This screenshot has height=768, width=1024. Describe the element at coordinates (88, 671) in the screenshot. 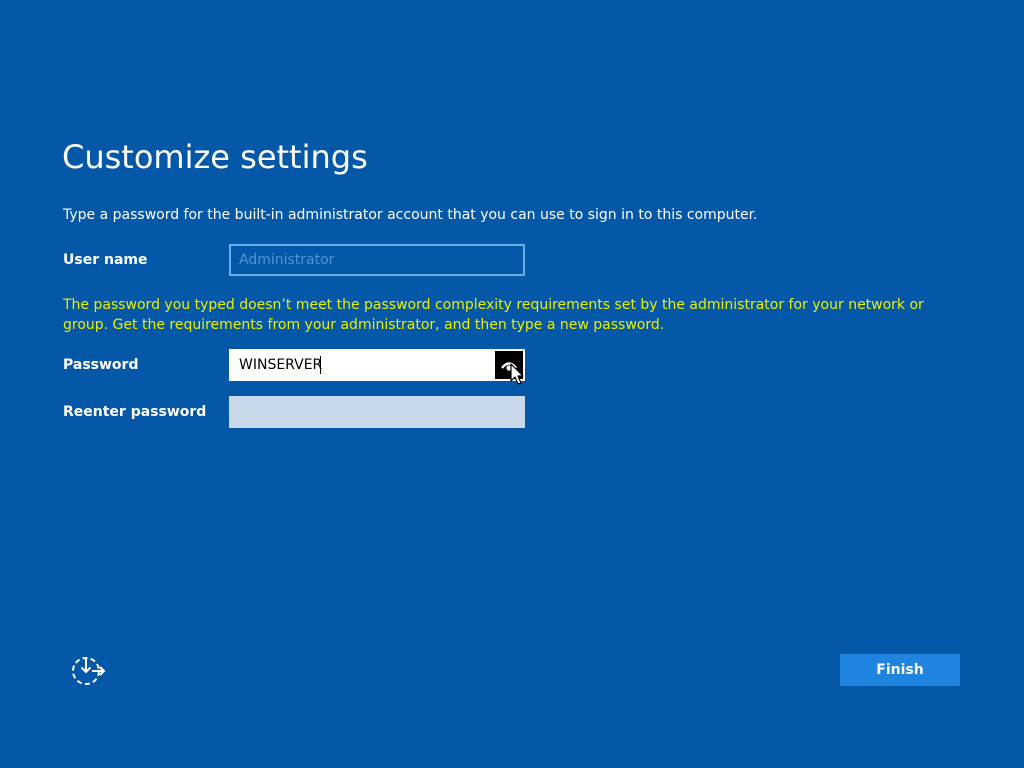

I see `ease-of-access-icon` at that location.